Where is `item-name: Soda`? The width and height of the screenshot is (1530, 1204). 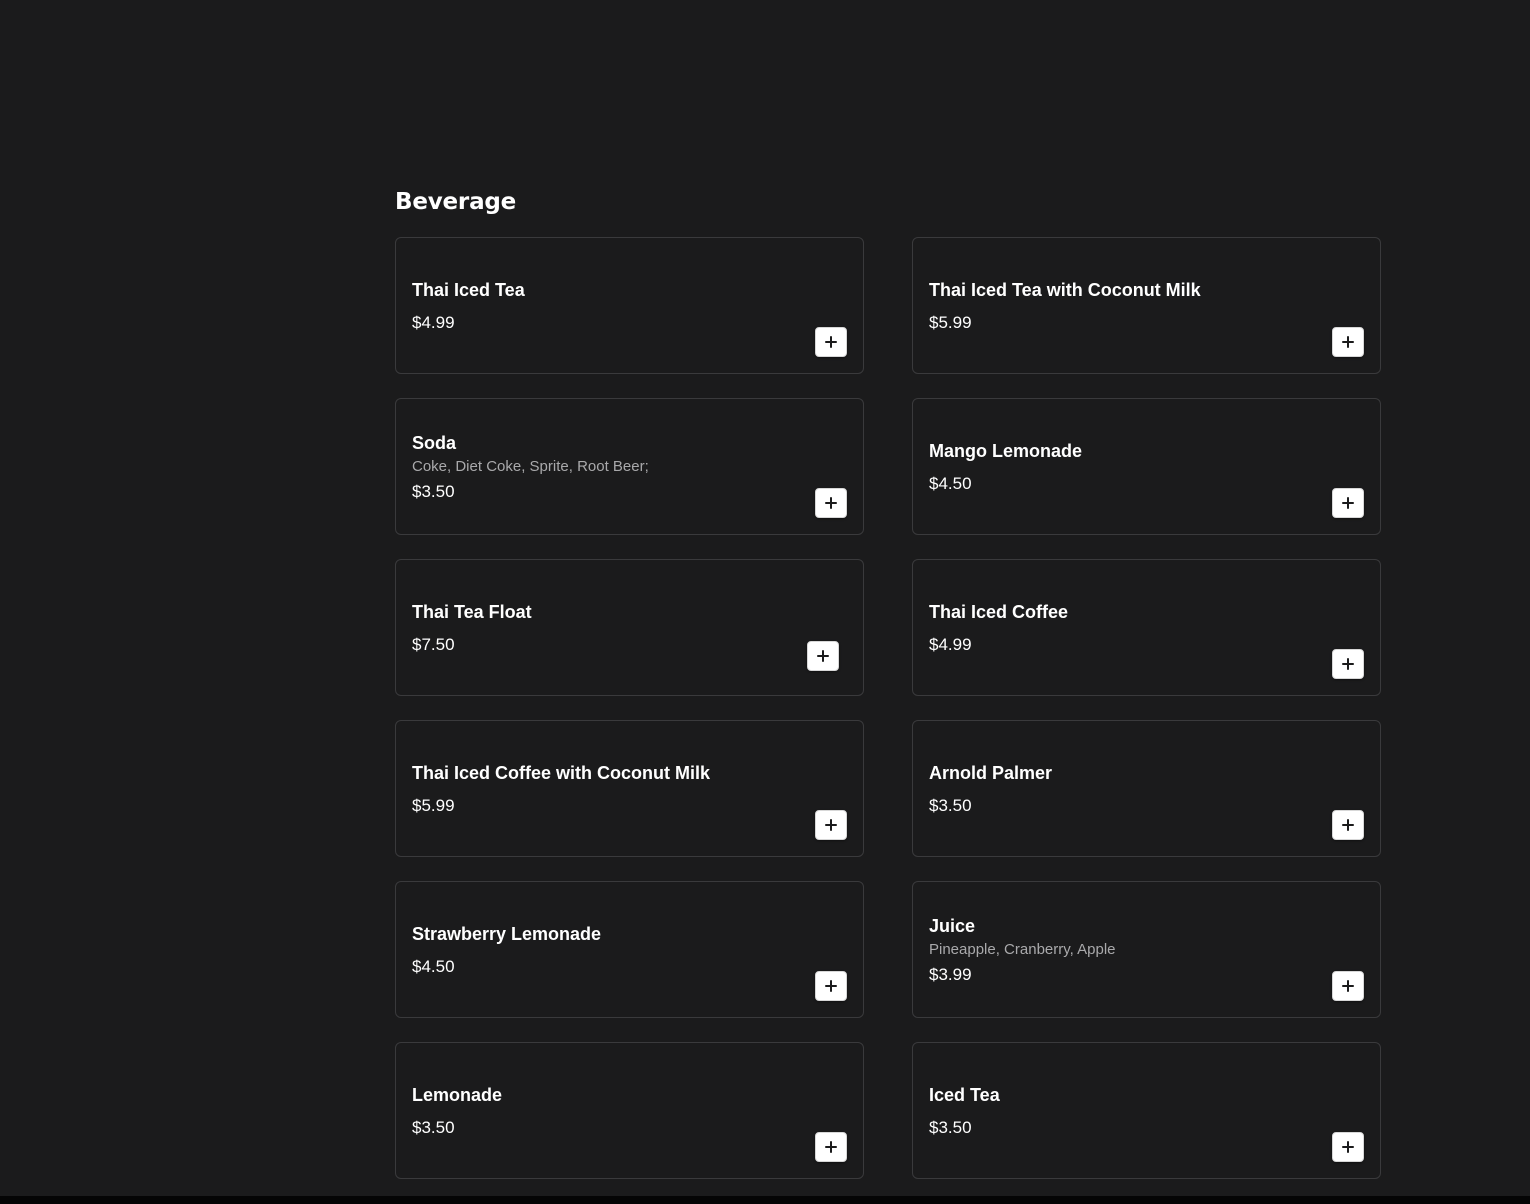
item-name: Soda is located at coordinates (434, 442).